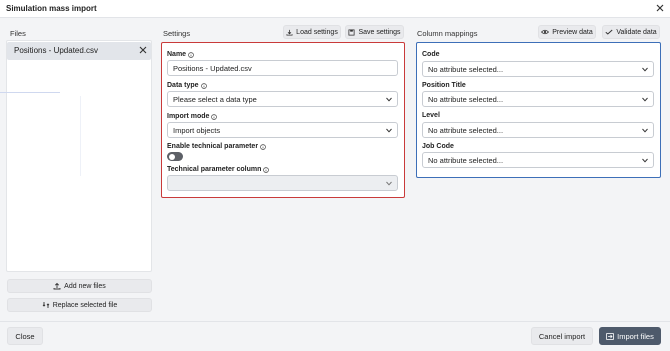 This screenshot has height=351, width=670. I want to click on files-heading: Files, so click(18, 33).